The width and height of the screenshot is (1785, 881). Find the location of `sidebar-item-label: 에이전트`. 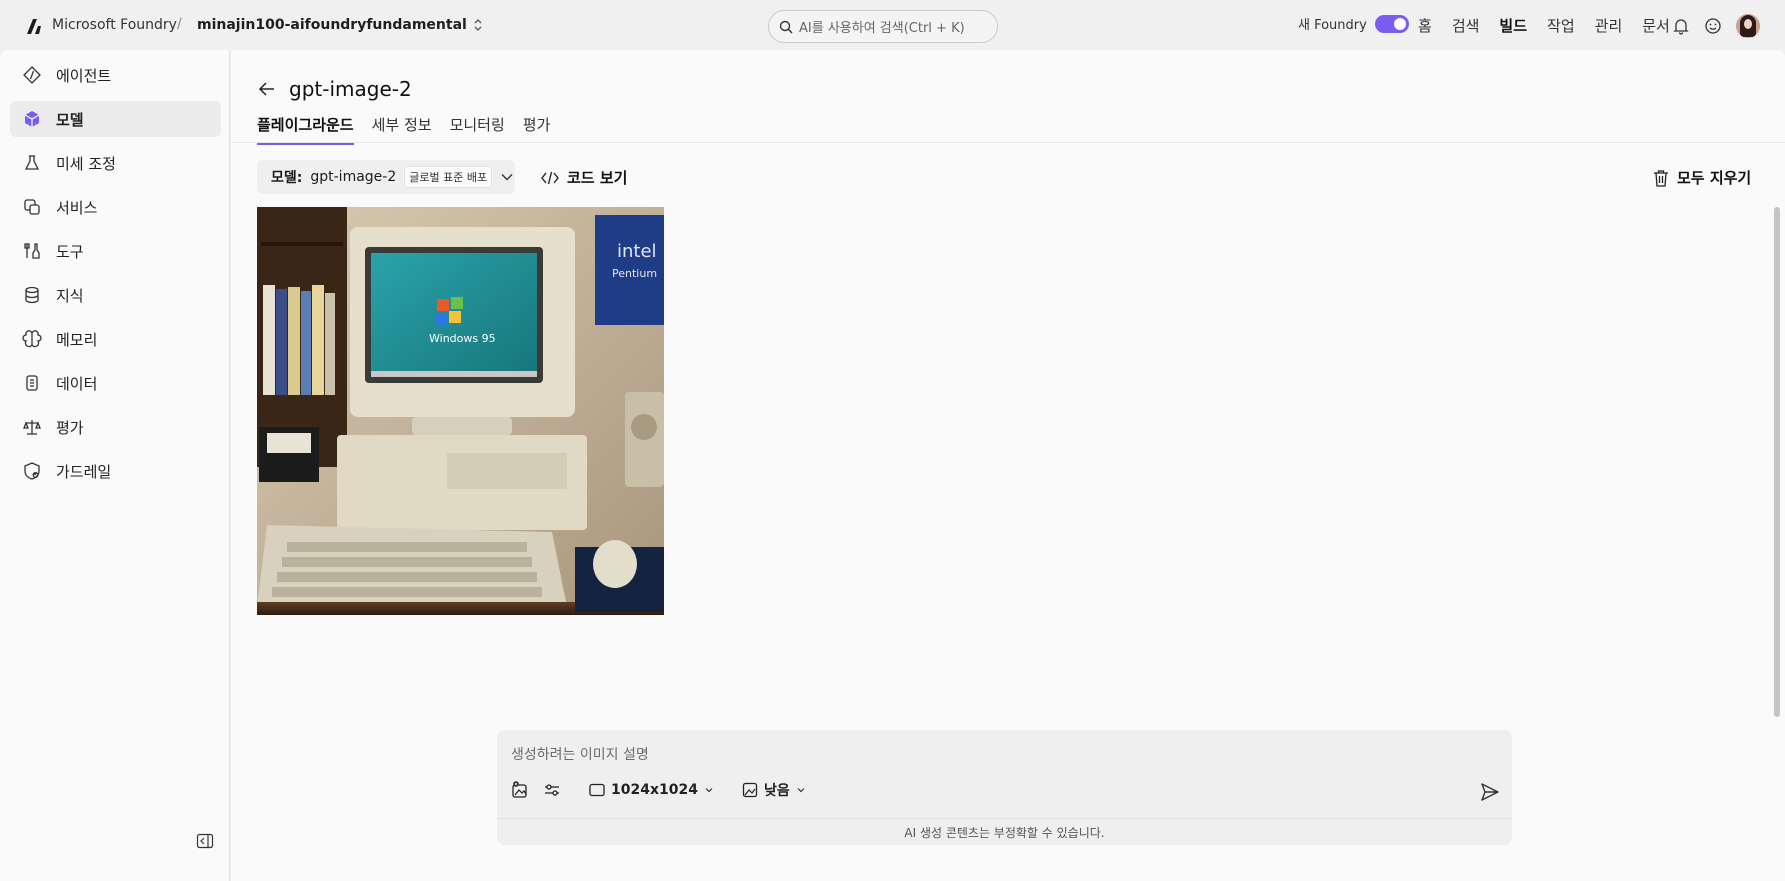

sidebar-item-label: 에이전트 is located at coordinates (84, 75).